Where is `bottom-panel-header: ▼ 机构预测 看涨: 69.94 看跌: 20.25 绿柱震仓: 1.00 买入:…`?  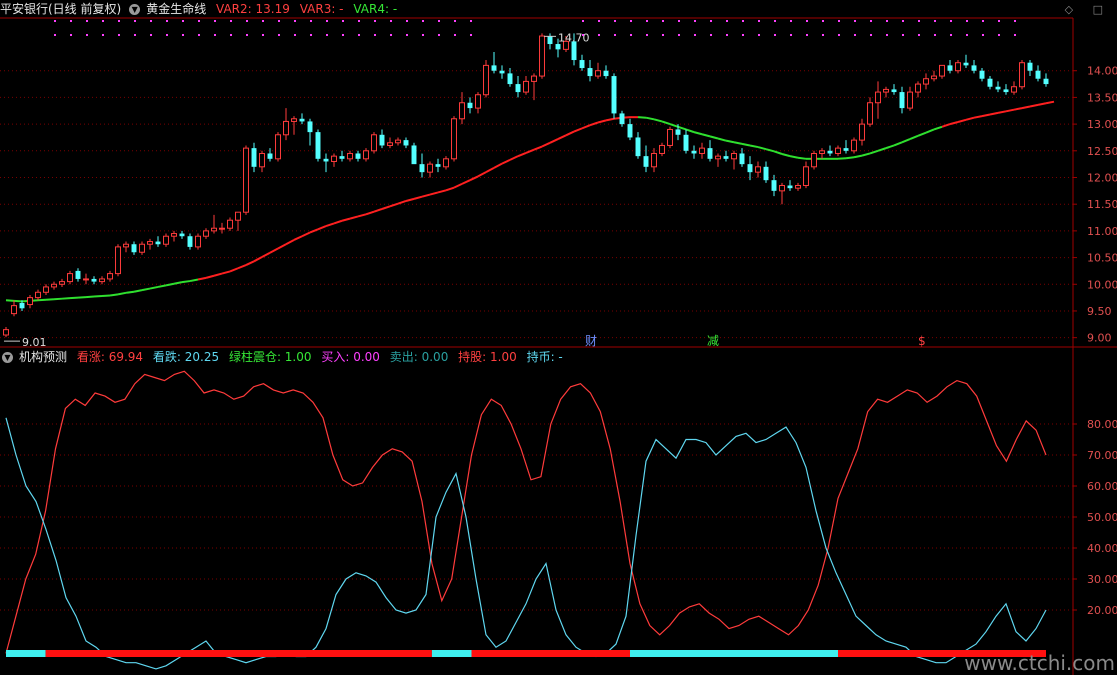 bottom-panel-header: ▼ 机构预测 看涨: 69.94 看跌: 20.25 绿柱震仓: 1.00 买入:… is located at coordinates (284, 357).